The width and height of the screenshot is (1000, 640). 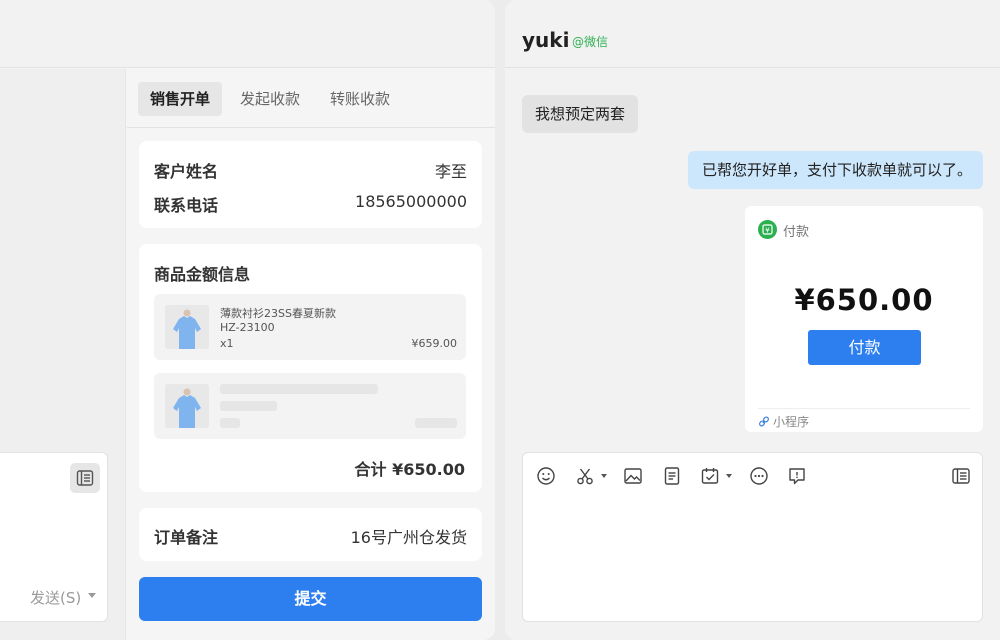 I want to click on mini-program-label: 小程序, so click(x=791, y=422).